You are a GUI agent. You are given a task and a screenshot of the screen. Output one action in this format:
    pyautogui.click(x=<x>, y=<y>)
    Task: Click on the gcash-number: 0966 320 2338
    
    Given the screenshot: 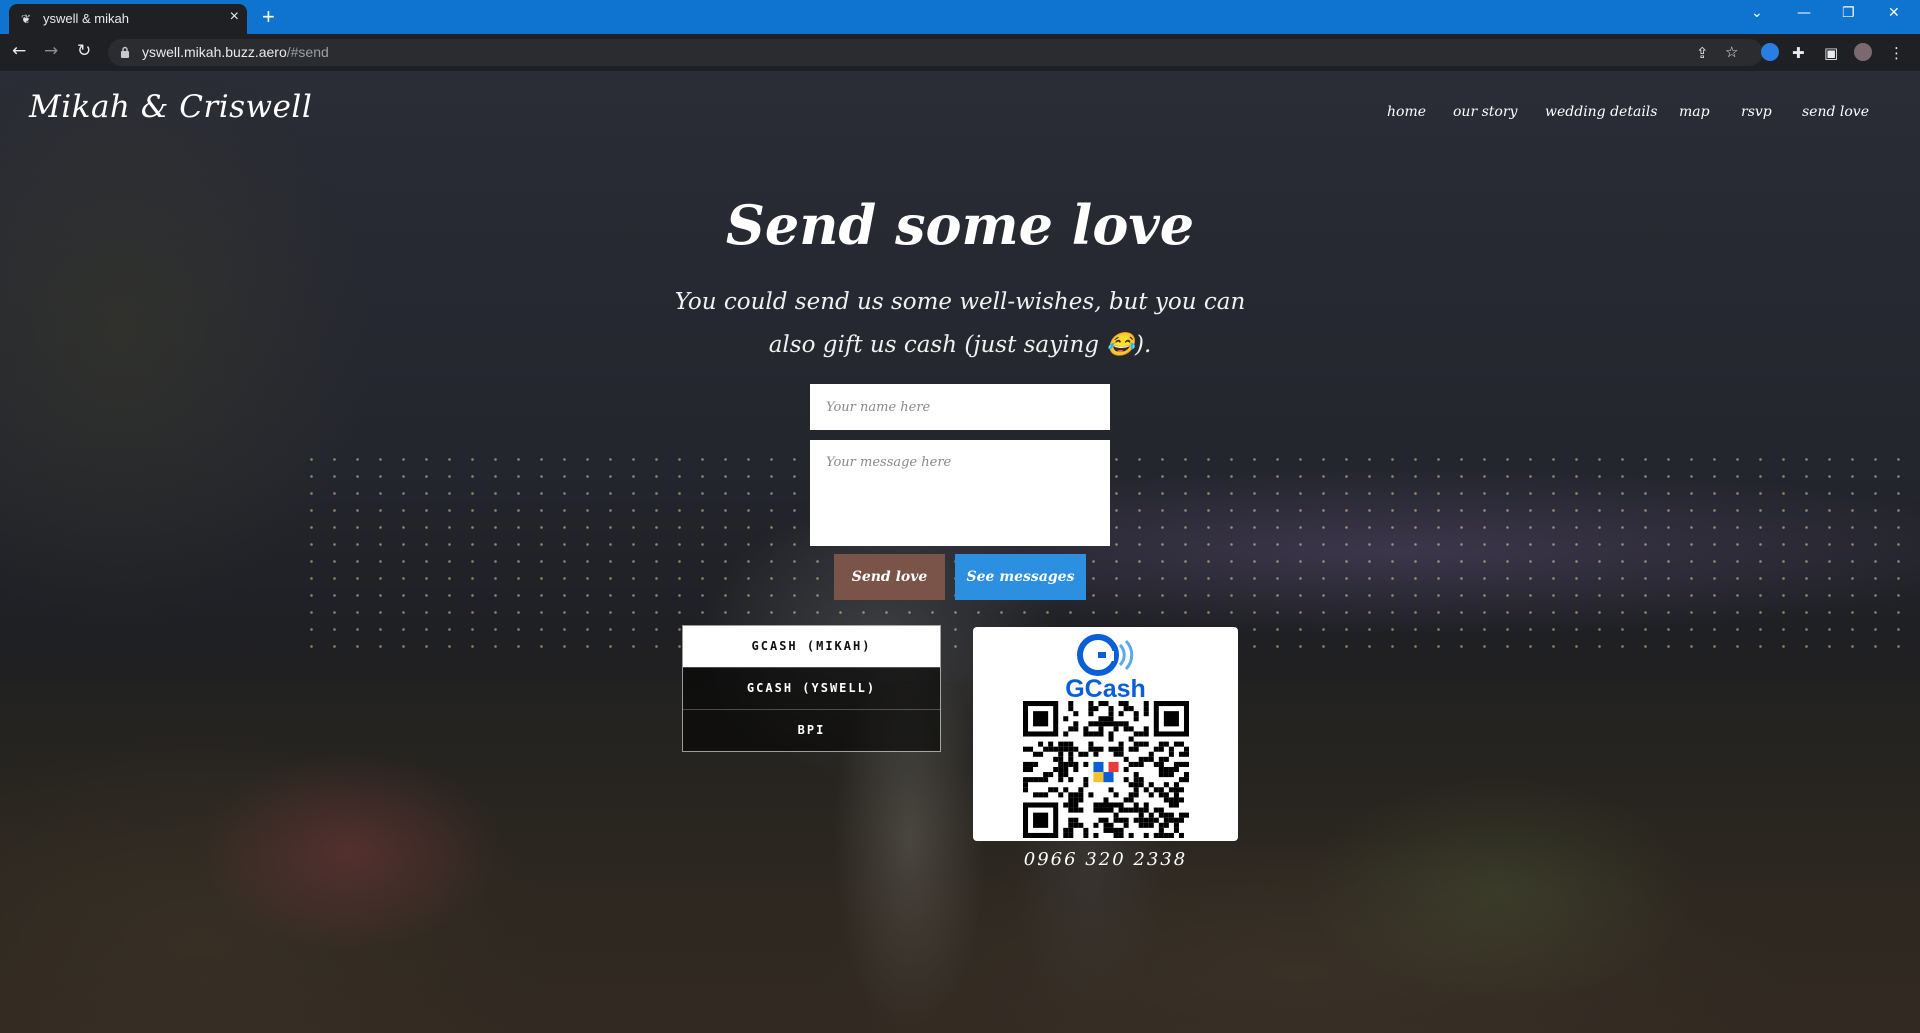 What is the action you would take?
    pyautogui.click(x=1105, y=859)
    